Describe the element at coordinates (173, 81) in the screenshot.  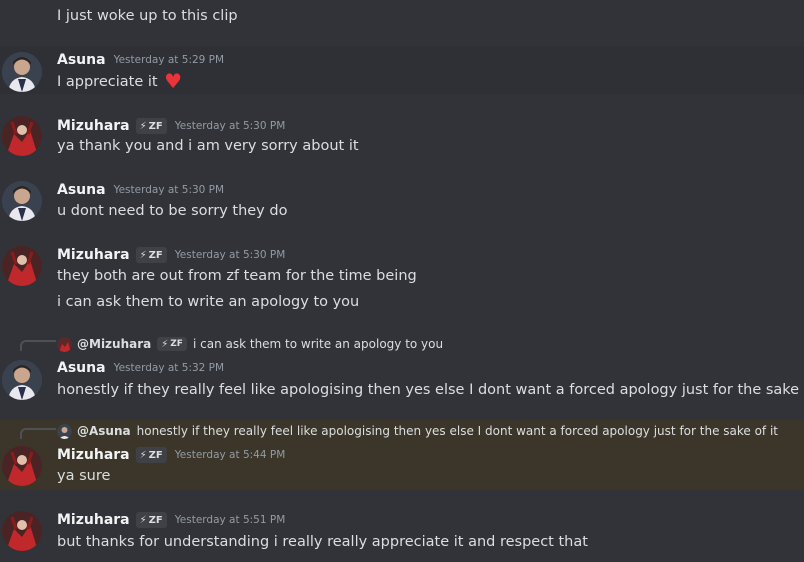
I see `heart-emoji: ♥` at that location.